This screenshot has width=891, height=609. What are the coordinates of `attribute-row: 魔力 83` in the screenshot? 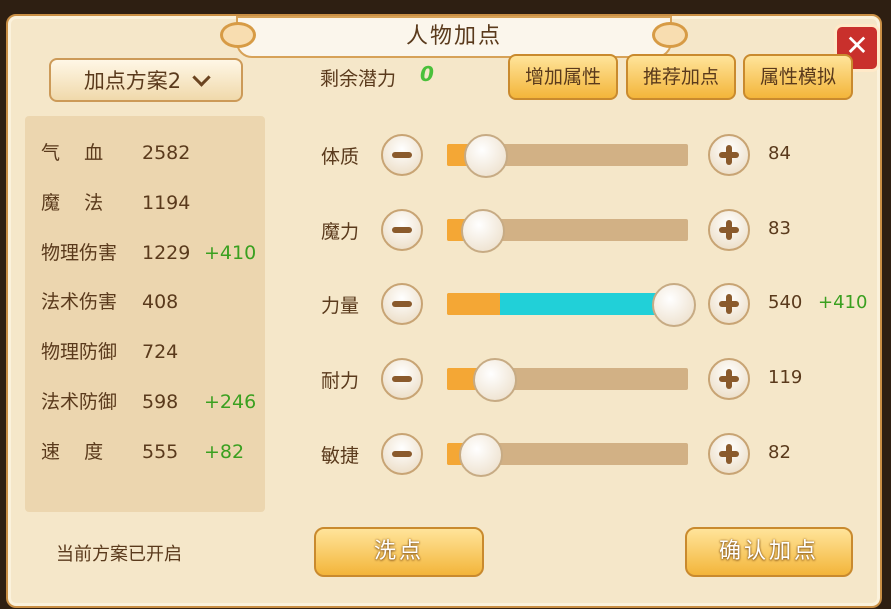 It's located at (445, 230).